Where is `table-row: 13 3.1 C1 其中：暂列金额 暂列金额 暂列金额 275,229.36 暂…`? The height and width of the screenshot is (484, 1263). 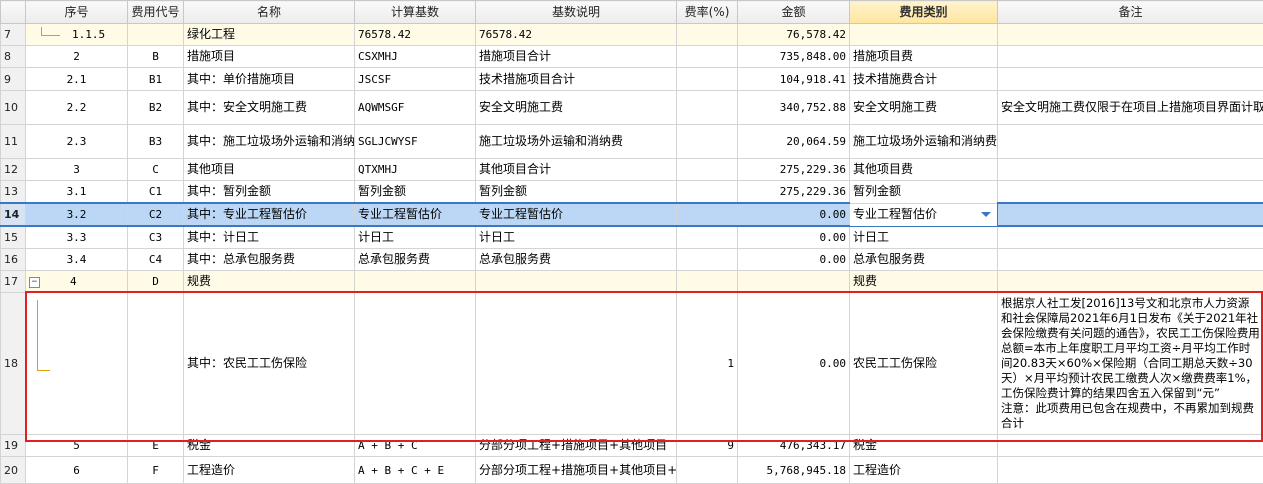 table-row: 13 3.1 C1 其中：暂列金额 暂列金额 暂列金额 275,229.36 暂… is located at coordinates (632, 192).